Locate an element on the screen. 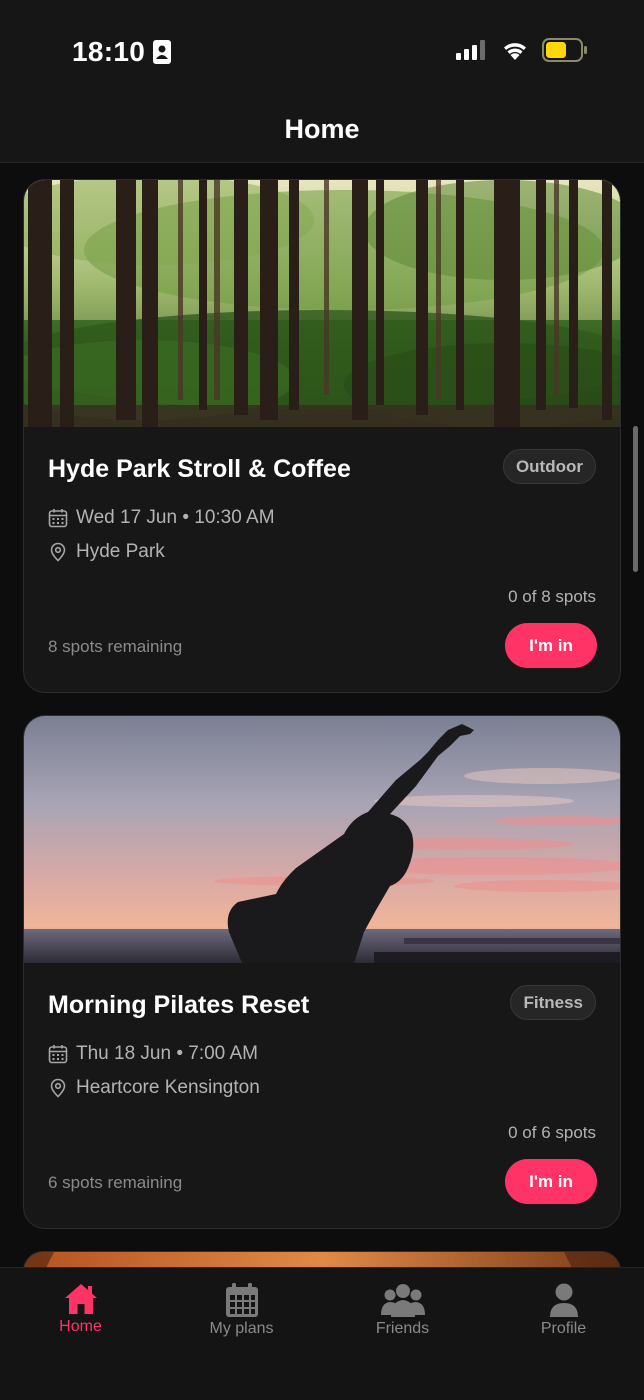 The width and height of the screenshot is (644, 1400). event-location-row: Heartcore Kensington is located at coordinates (154, 1088).